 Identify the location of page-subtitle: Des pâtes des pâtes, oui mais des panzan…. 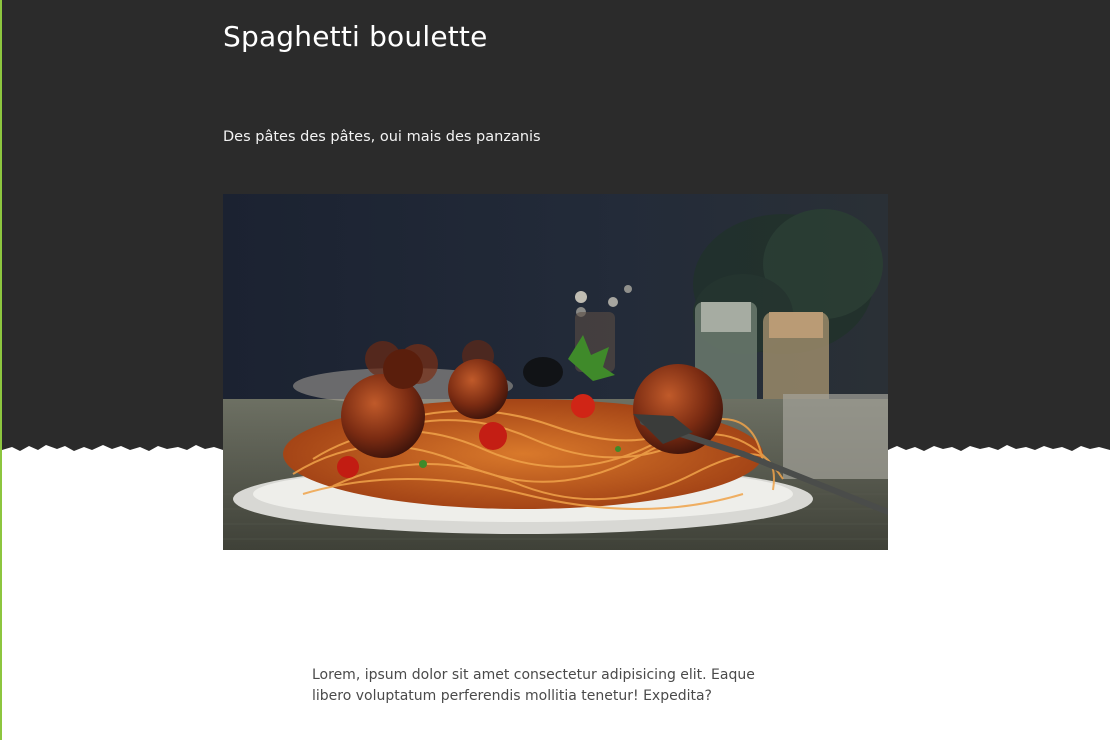
(382, 137).